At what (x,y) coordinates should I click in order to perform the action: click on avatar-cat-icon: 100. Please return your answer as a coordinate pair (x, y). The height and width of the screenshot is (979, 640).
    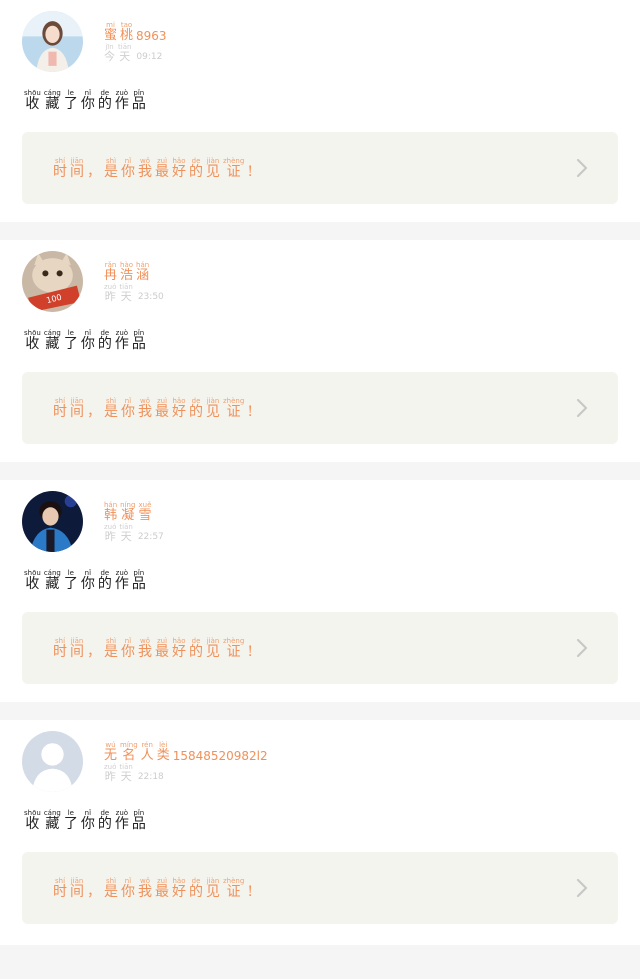
    Looking at the image, I should click on (52, 281).